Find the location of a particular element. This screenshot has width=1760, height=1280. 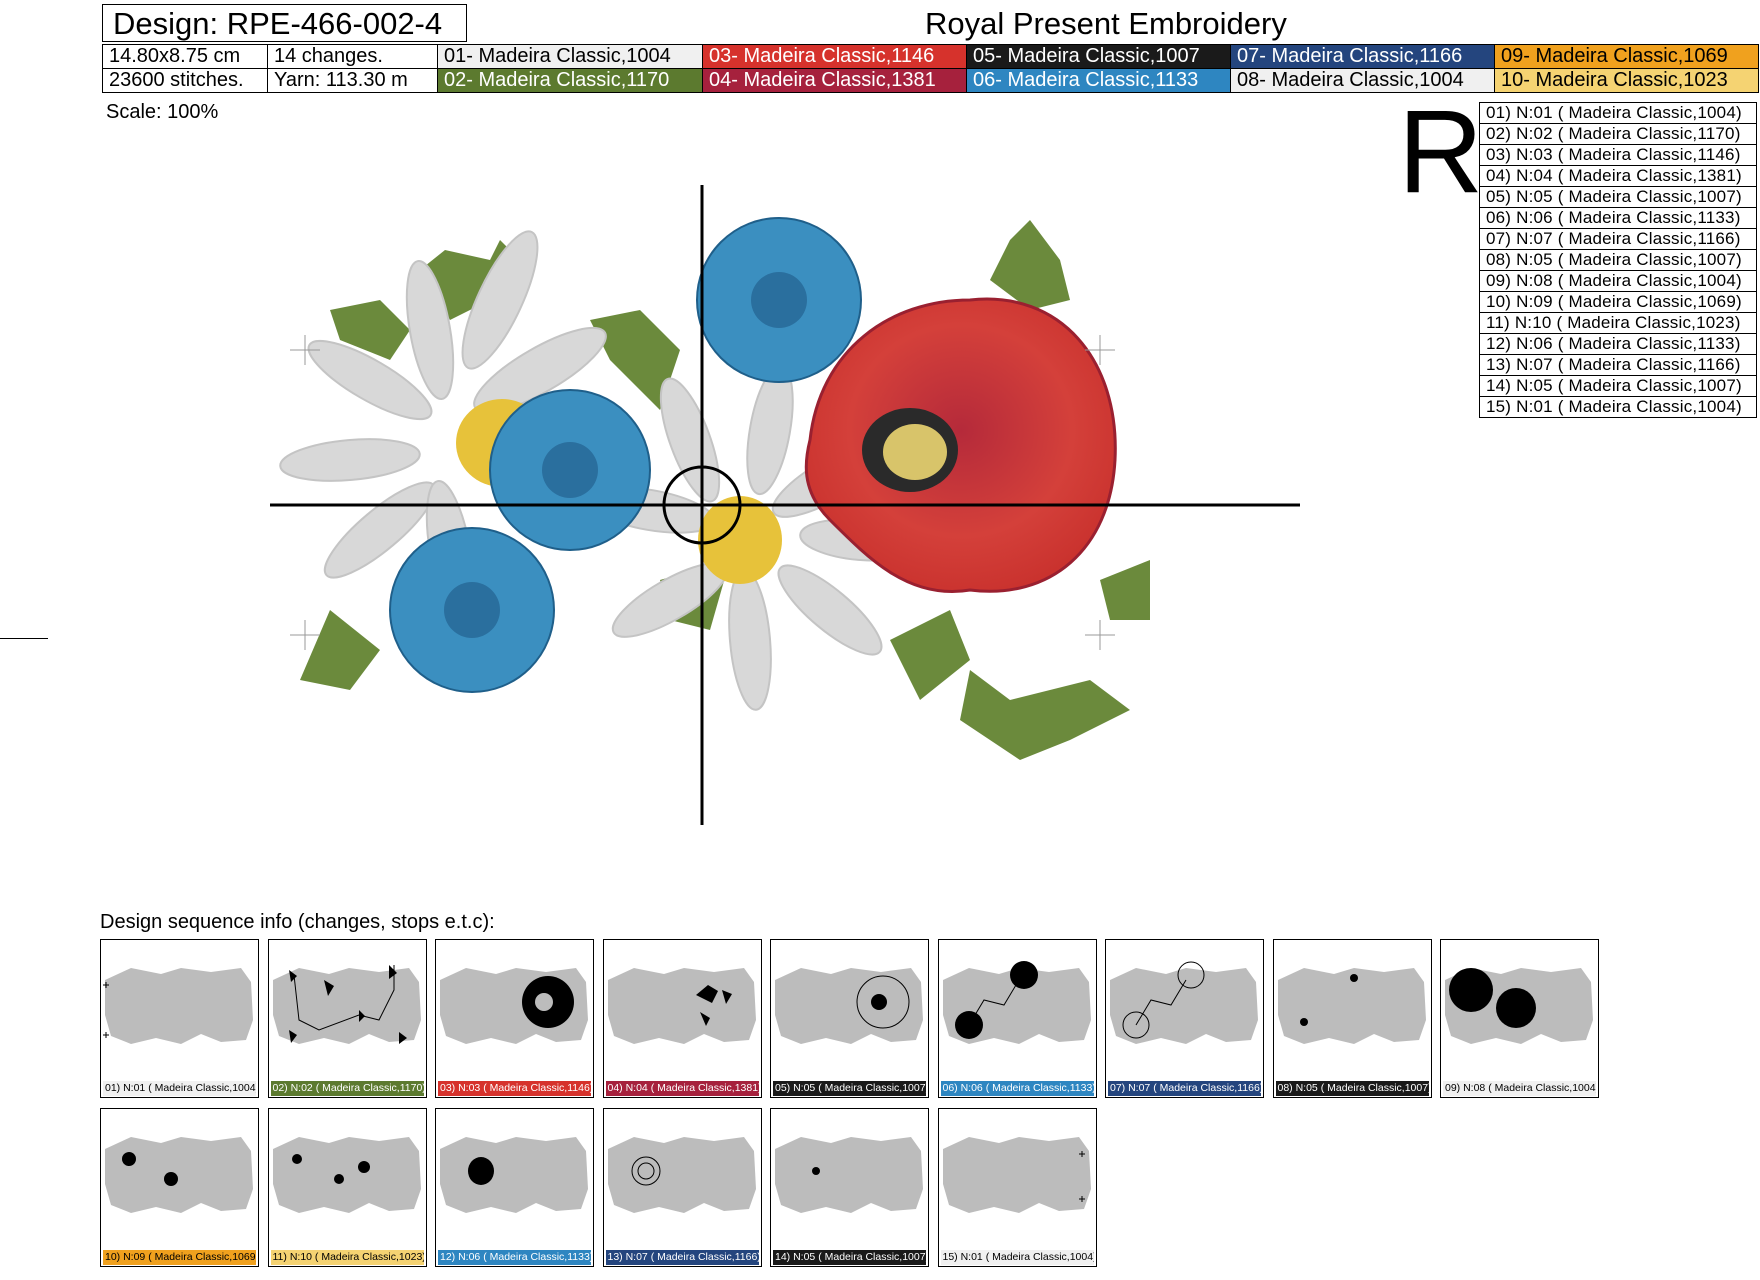

sequence-step-thumbnail: 09) N:08 ( Madeira Classic,1004) is located at coordinates (1519, 1018).